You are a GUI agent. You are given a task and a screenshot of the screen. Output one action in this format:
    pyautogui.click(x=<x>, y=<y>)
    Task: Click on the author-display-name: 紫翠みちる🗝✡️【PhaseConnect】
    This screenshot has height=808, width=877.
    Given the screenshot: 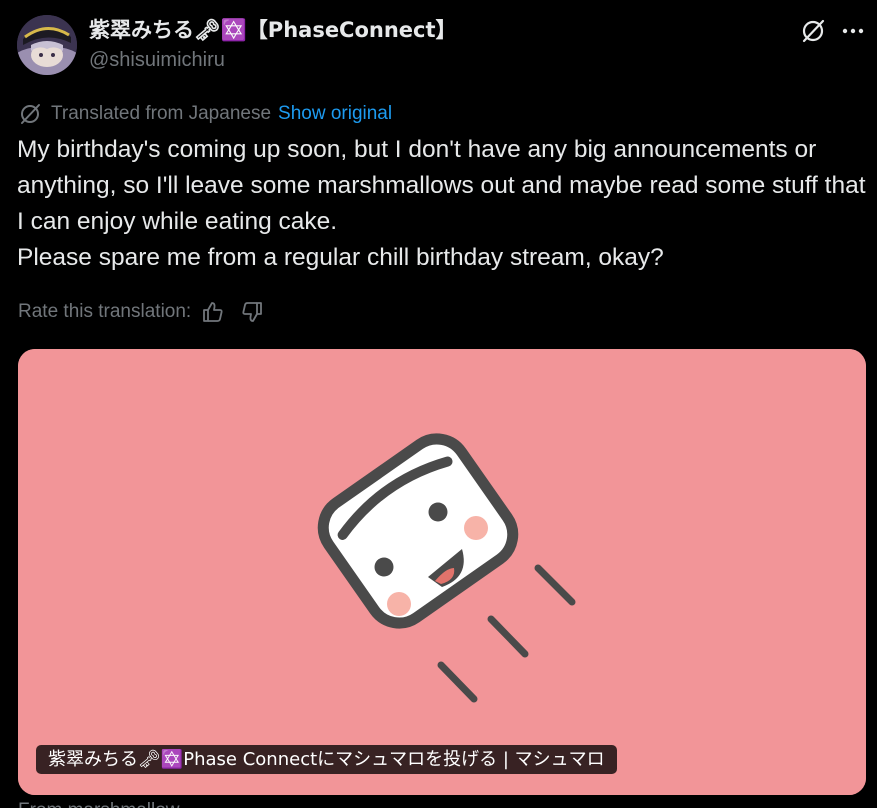 What is the action you would take?
    pyautogui.click(x=273, y=30)
    